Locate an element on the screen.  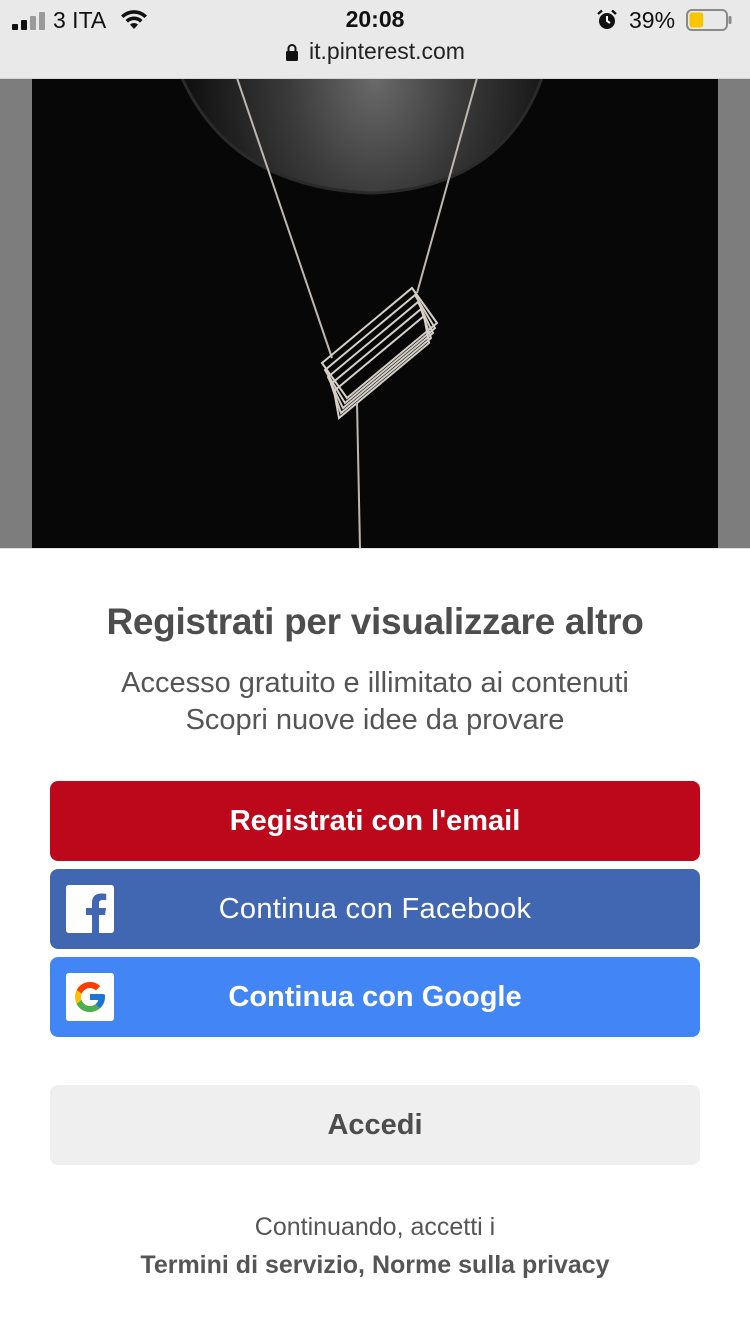
signup-email-button: Registrati con l'email is located at coordinates (375, 821).